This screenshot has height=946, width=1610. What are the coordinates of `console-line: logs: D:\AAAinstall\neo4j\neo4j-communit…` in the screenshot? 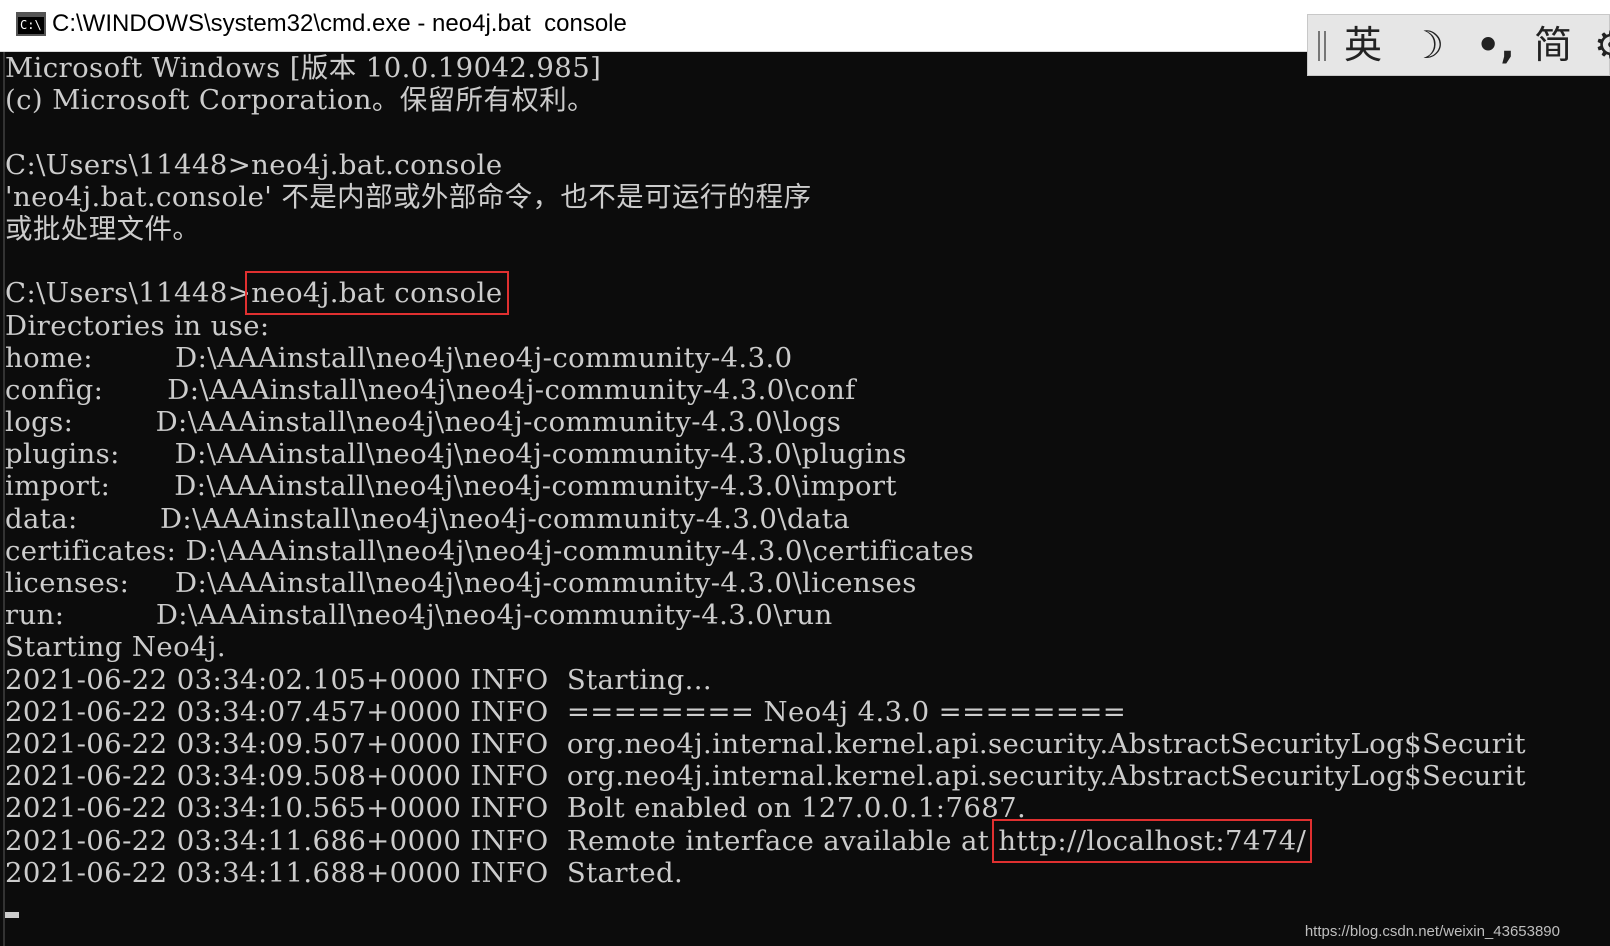 It's located at (423, 422).